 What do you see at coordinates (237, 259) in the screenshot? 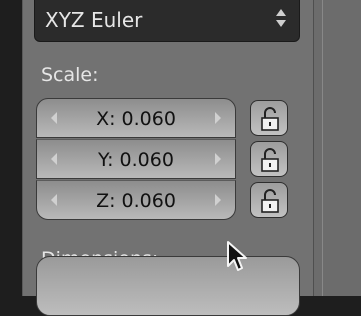
I see `mouse-pointer-icon` at bounding box center [237, 259].